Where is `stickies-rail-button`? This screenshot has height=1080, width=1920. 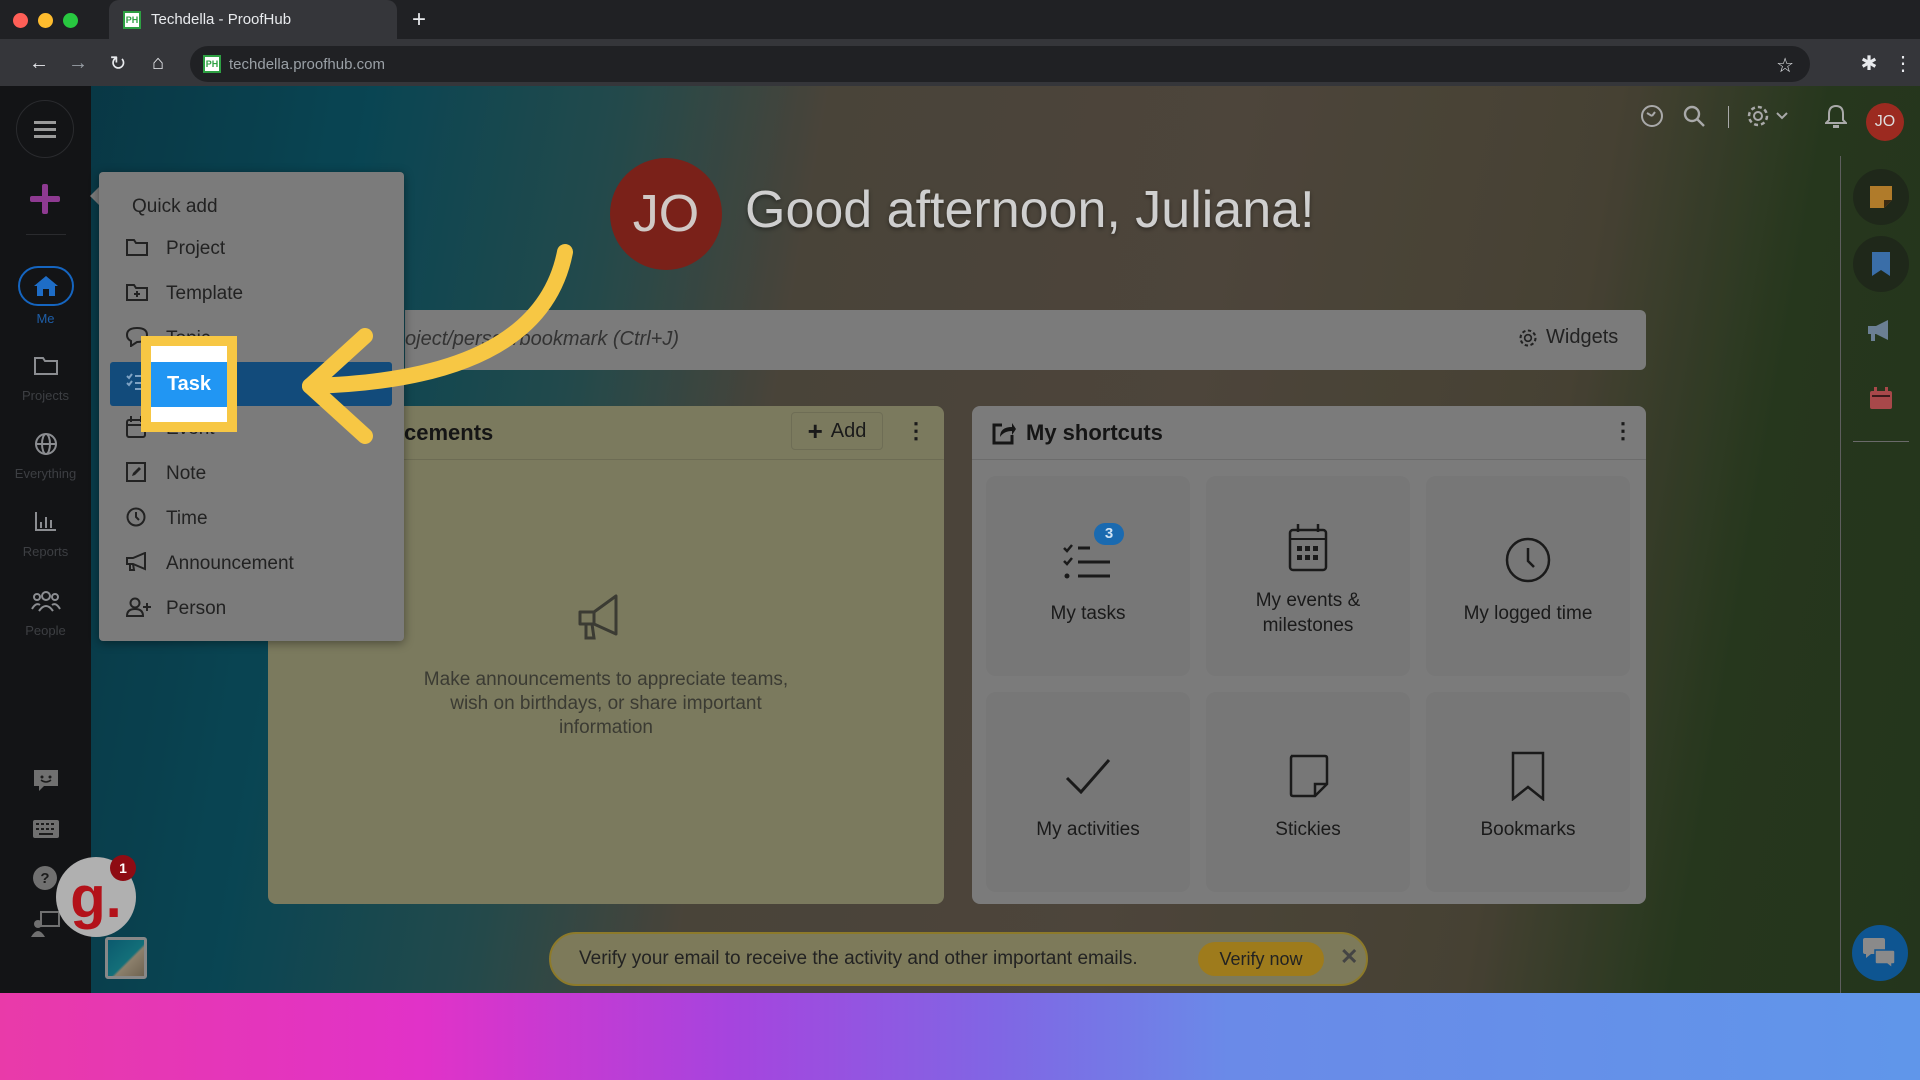 stickies-rail-button is located at coordinates (1881, 197).